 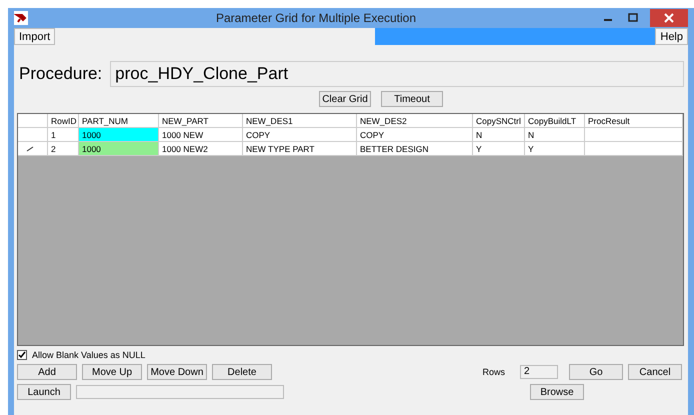 I want to click on table-cell: NEW TYPE PART, so click(x=300, y=149).